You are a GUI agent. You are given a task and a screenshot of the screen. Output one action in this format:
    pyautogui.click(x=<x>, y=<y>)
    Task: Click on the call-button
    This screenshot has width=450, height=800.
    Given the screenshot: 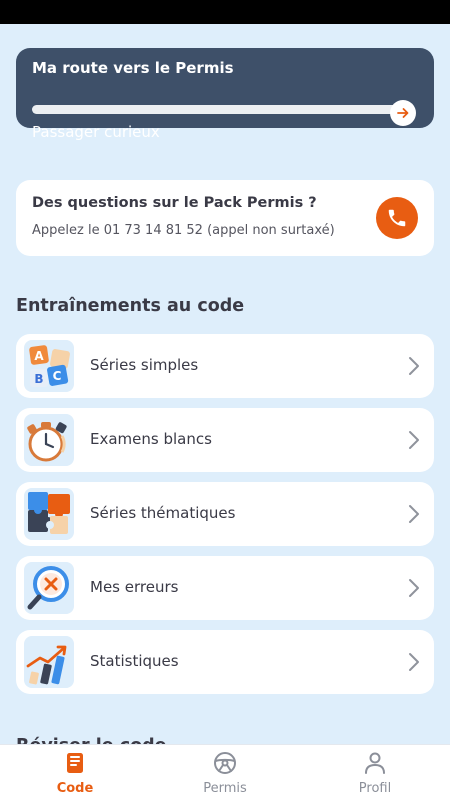 What is the action you would take?
    pyautogui.click(x=397, y=218)
    